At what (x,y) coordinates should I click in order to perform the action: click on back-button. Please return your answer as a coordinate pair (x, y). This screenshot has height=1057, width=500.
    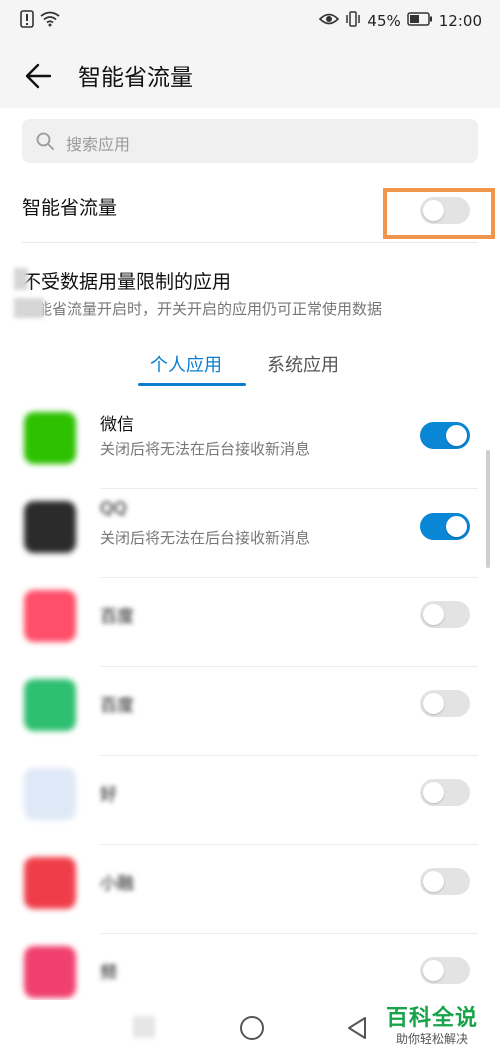
    Looking at the image, I should click on (39, 76).